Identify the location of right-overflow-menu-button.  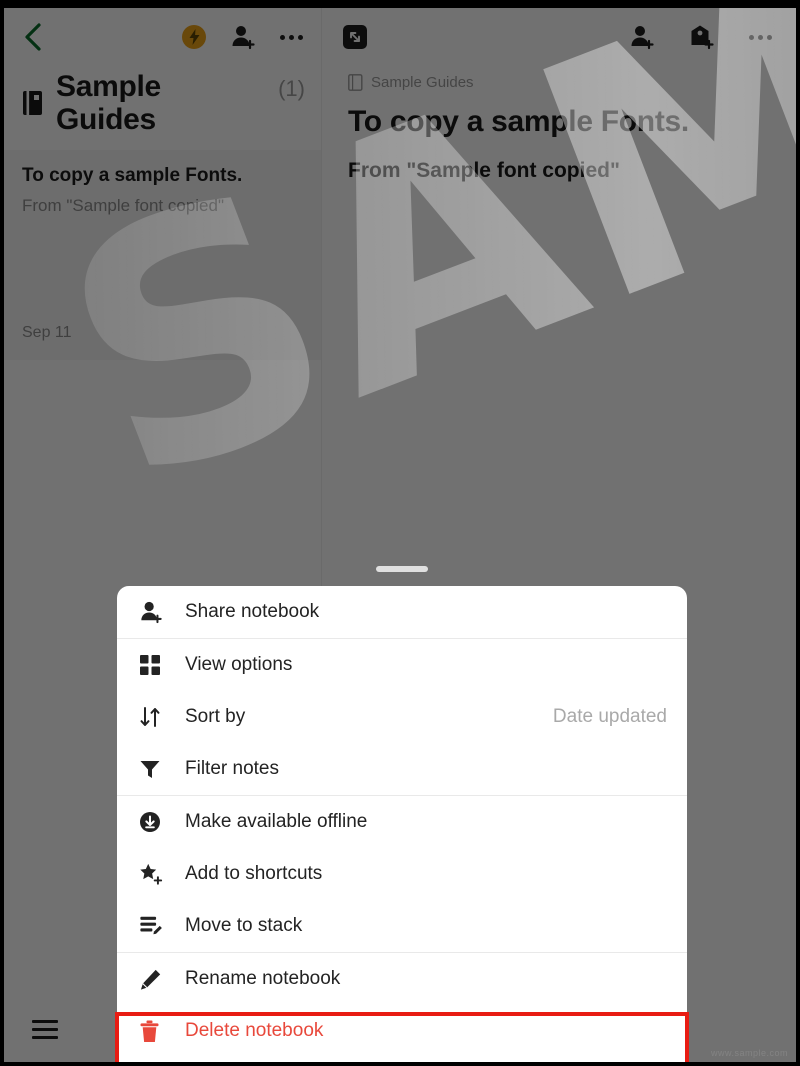
(760, 37).